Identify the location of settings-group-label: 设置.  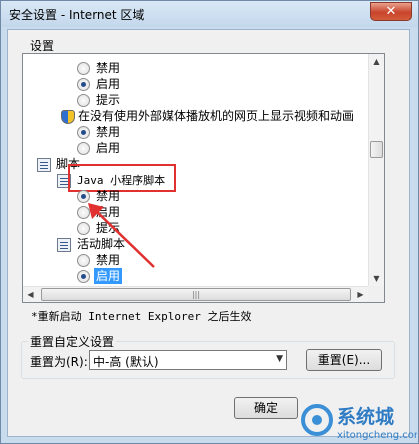
(42, 46).